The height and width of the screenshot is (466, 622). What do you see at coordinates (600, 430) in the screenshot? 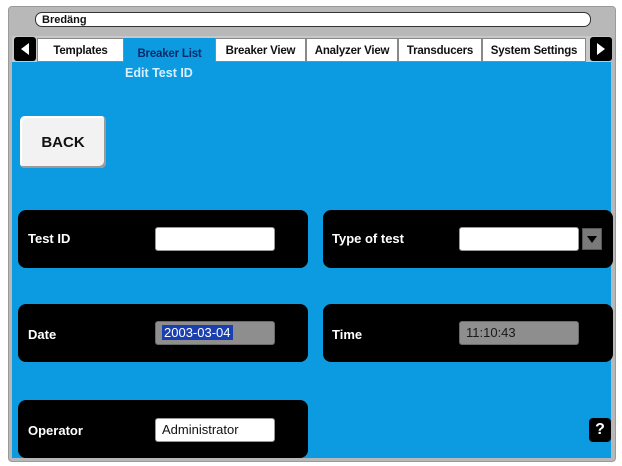
I see `help-button: ?` at bounding box center [600, 430].